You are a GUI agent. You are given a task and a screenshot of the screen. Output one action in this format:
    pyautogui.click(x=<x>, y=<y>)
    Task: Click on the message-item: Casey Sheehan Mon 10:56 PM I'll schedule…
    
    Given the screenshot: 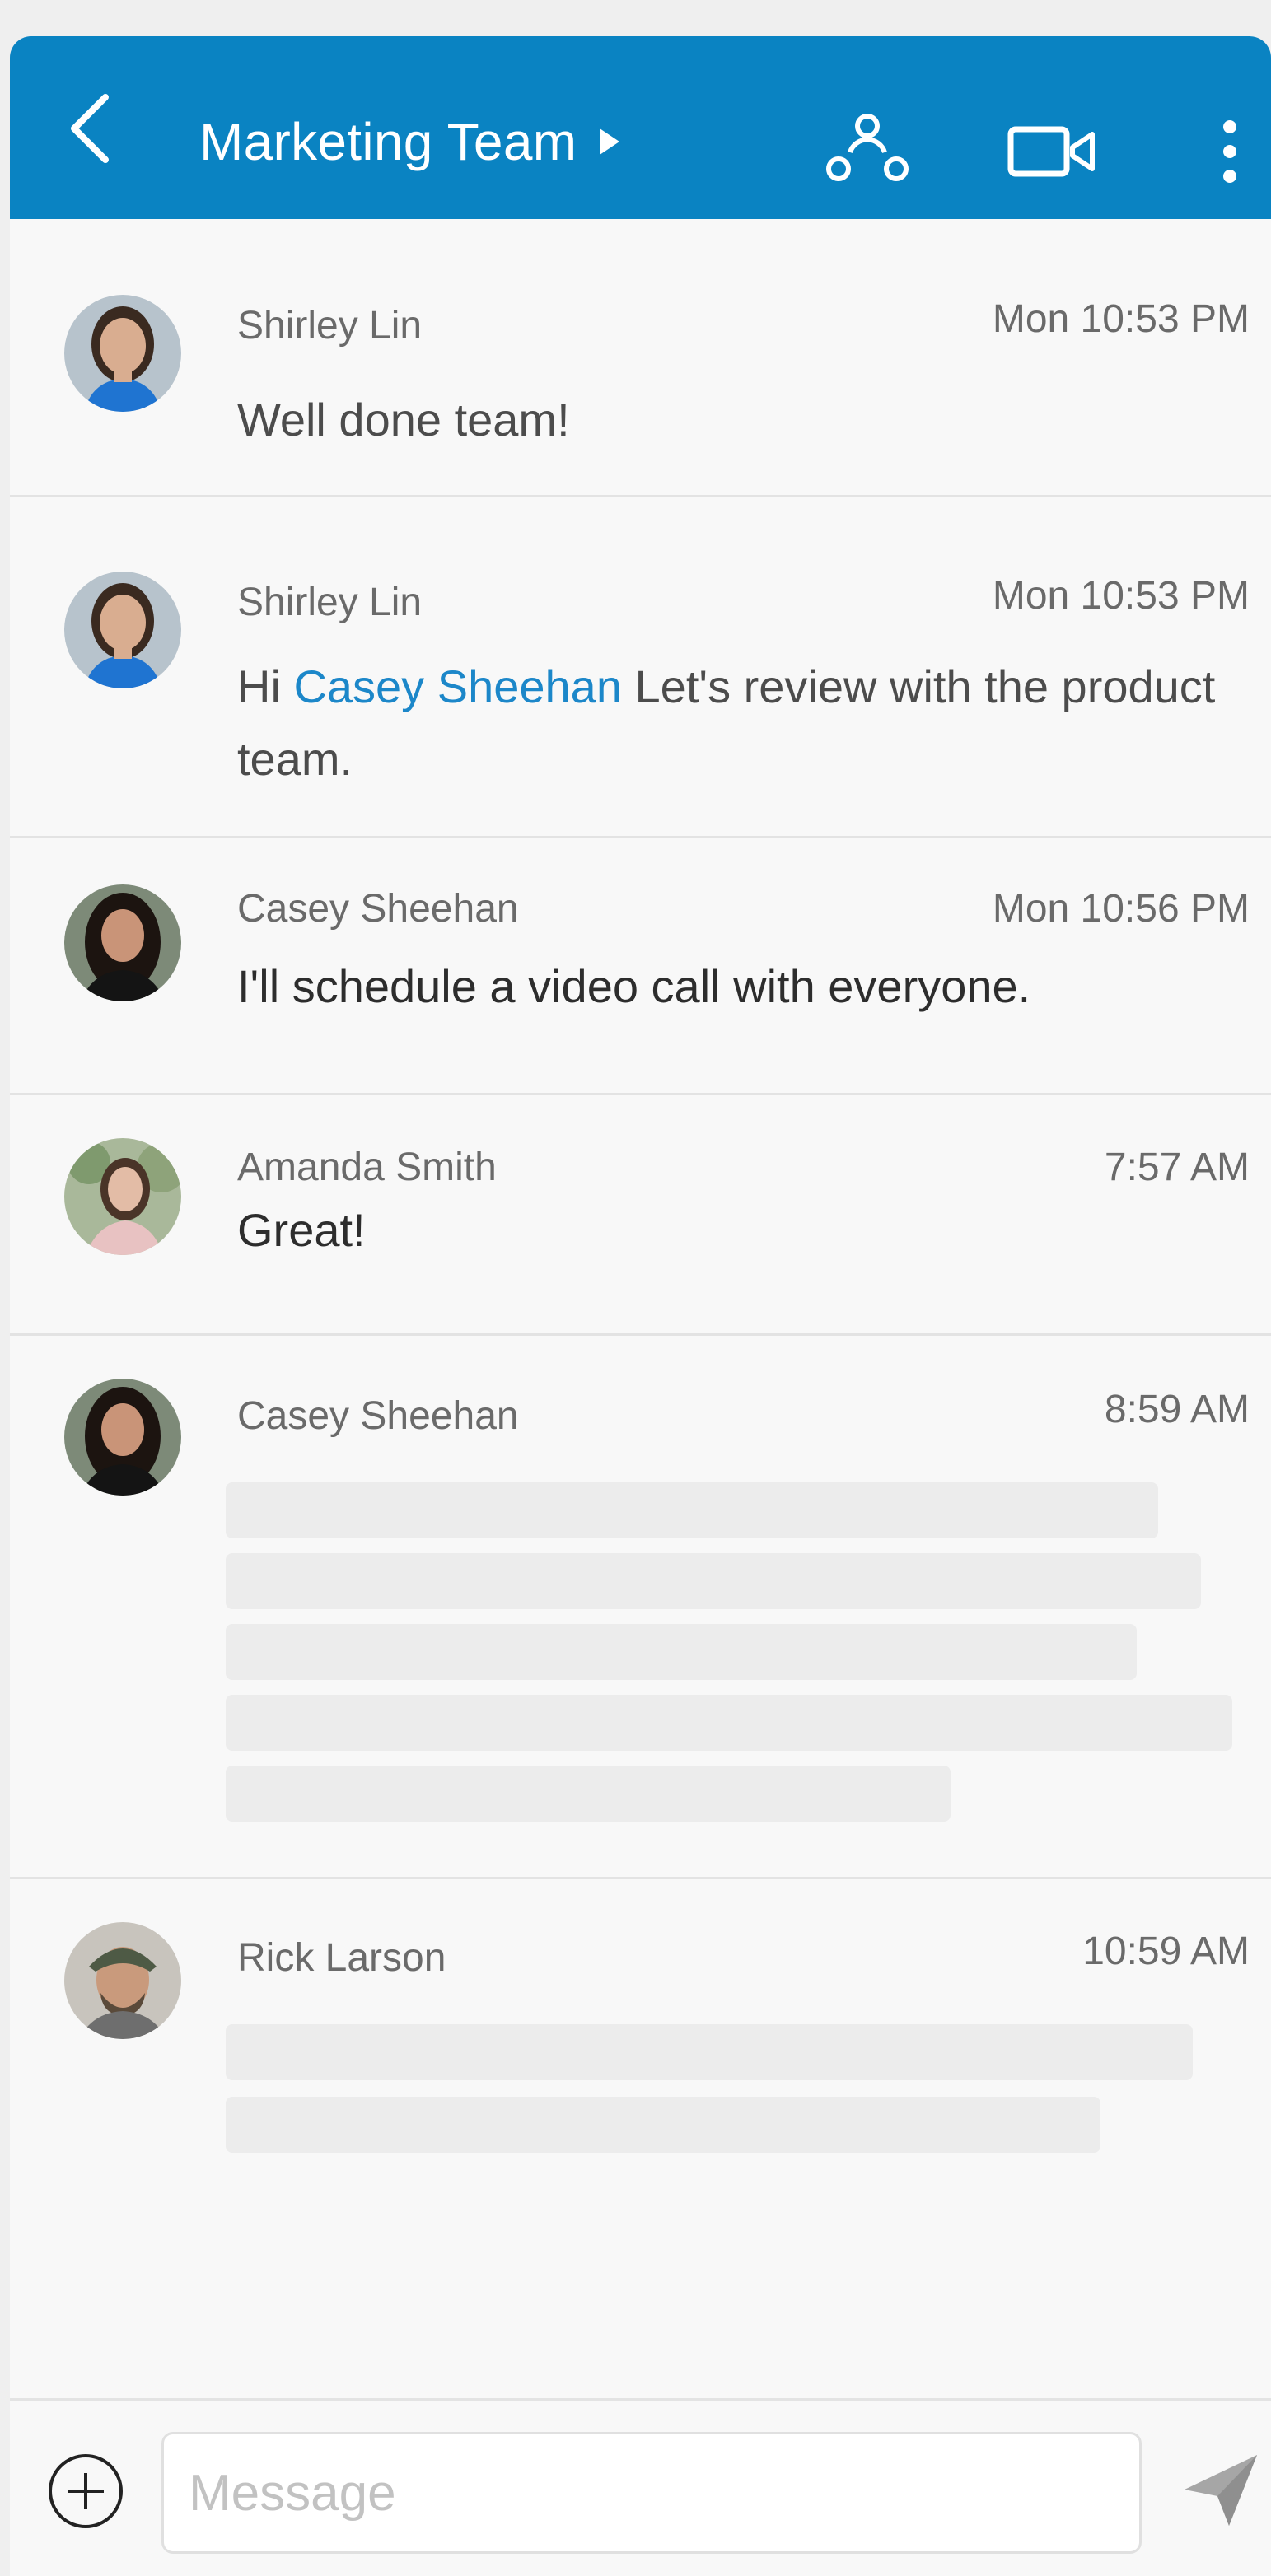 What is the action you would take?
    pyautogui.click(x=640, y=966)
    